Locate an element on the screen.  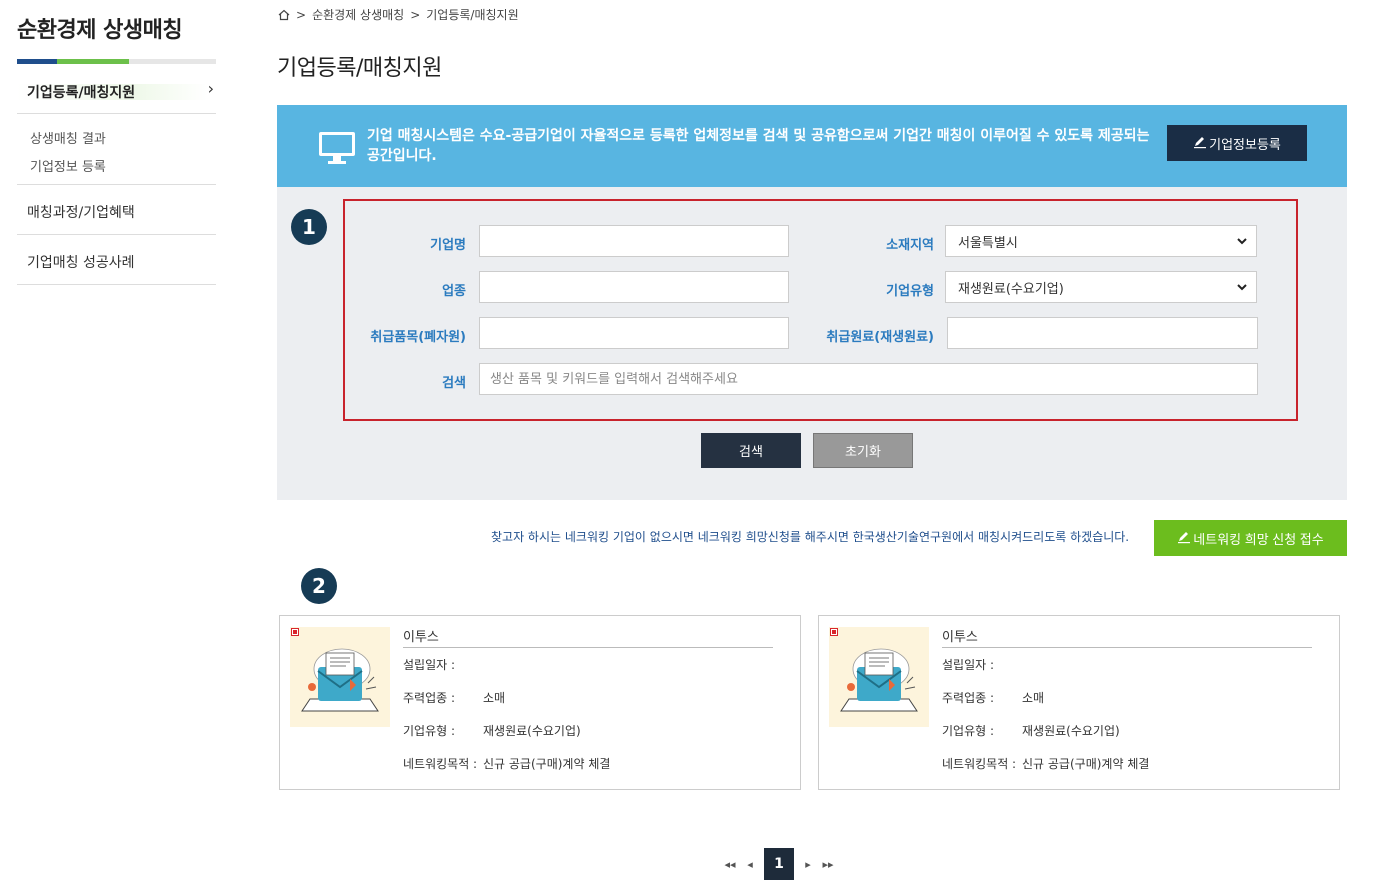
pagination: ◂◂ ◂ 1 ▸ ▸▸ is located at coordinates (779, 864).